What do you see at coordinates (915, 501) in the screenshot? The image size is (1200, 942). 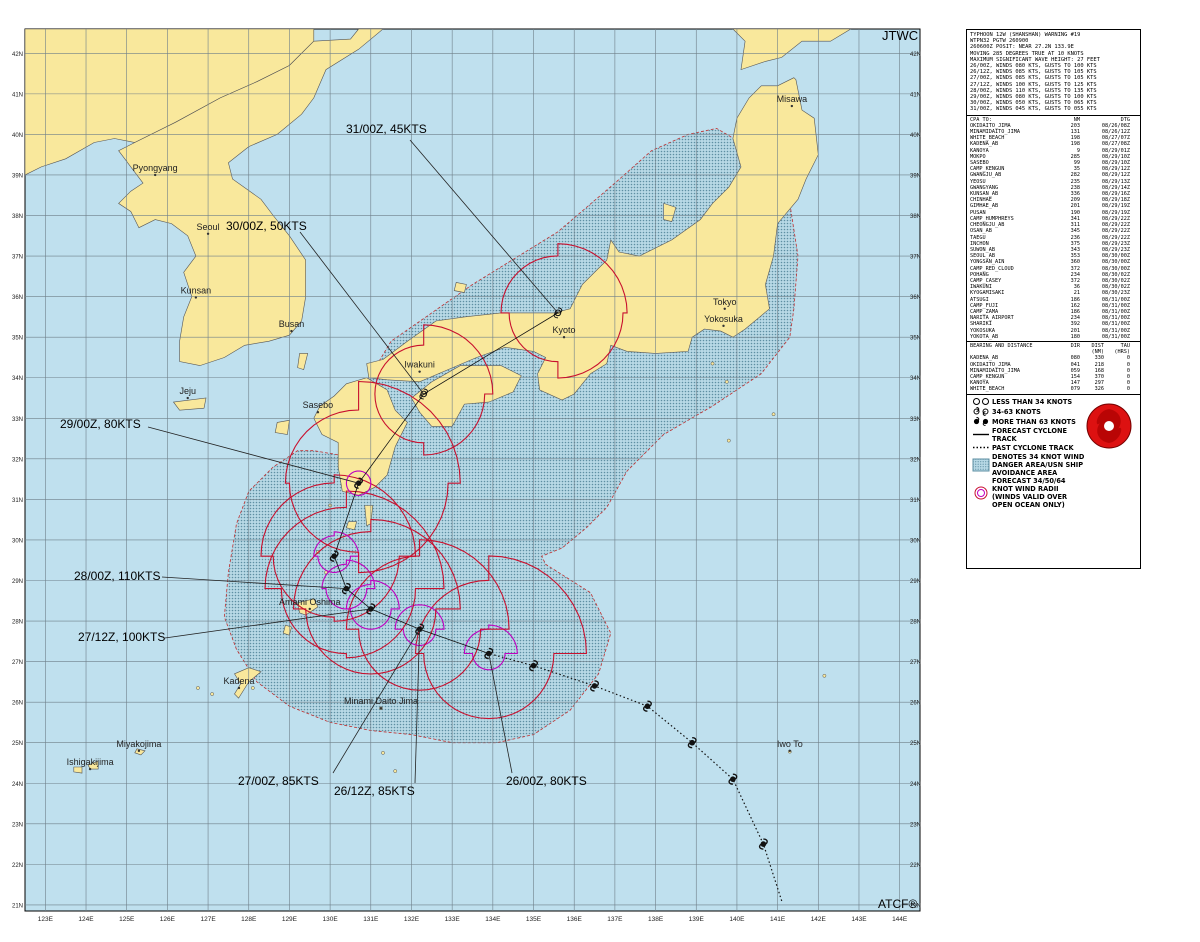 I see `lat-tick-label-inner: 31N` at bounding box center [915, 501].